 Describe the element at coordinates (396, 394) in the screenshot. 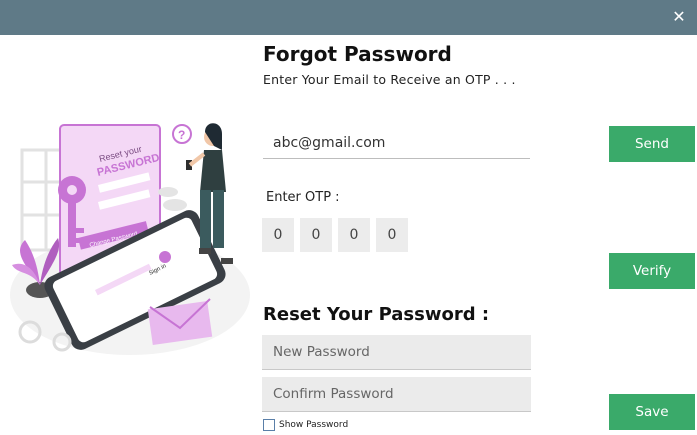

I see `confirm-password-field: Confirm Password` at that location.